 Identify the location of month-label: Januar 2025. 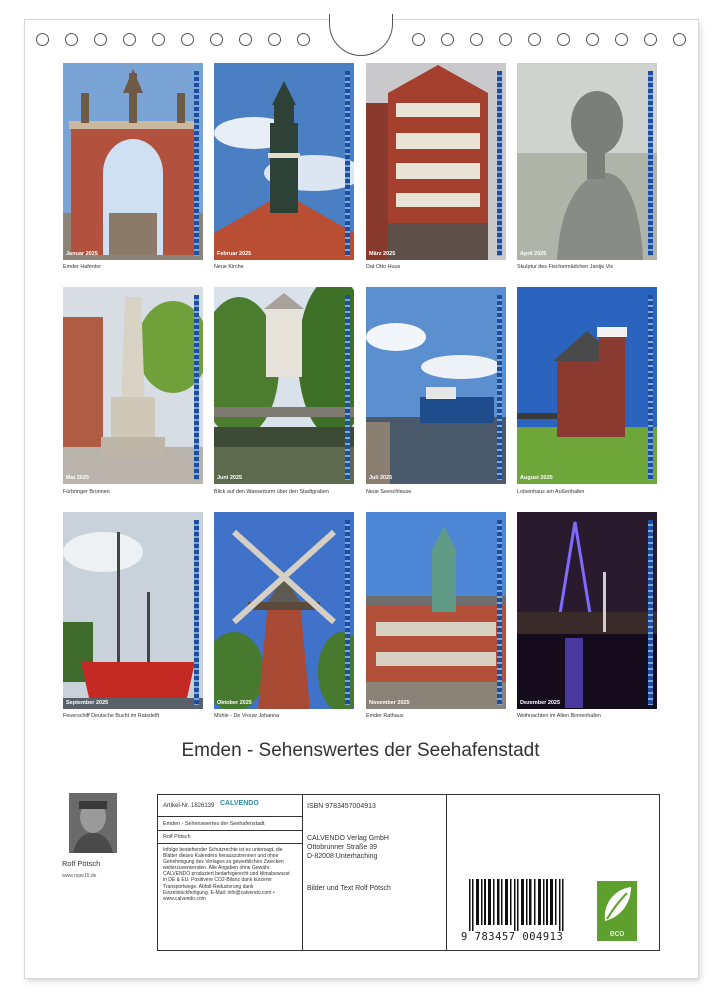
(82, 254).